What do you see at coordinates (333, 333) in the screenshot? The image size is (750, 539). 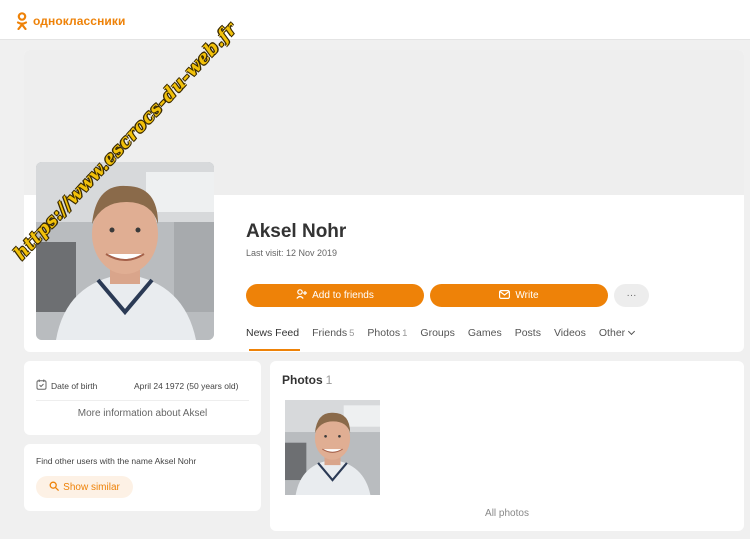 I see `tab-friends: Friends 5` at bounding box center [333, 333].